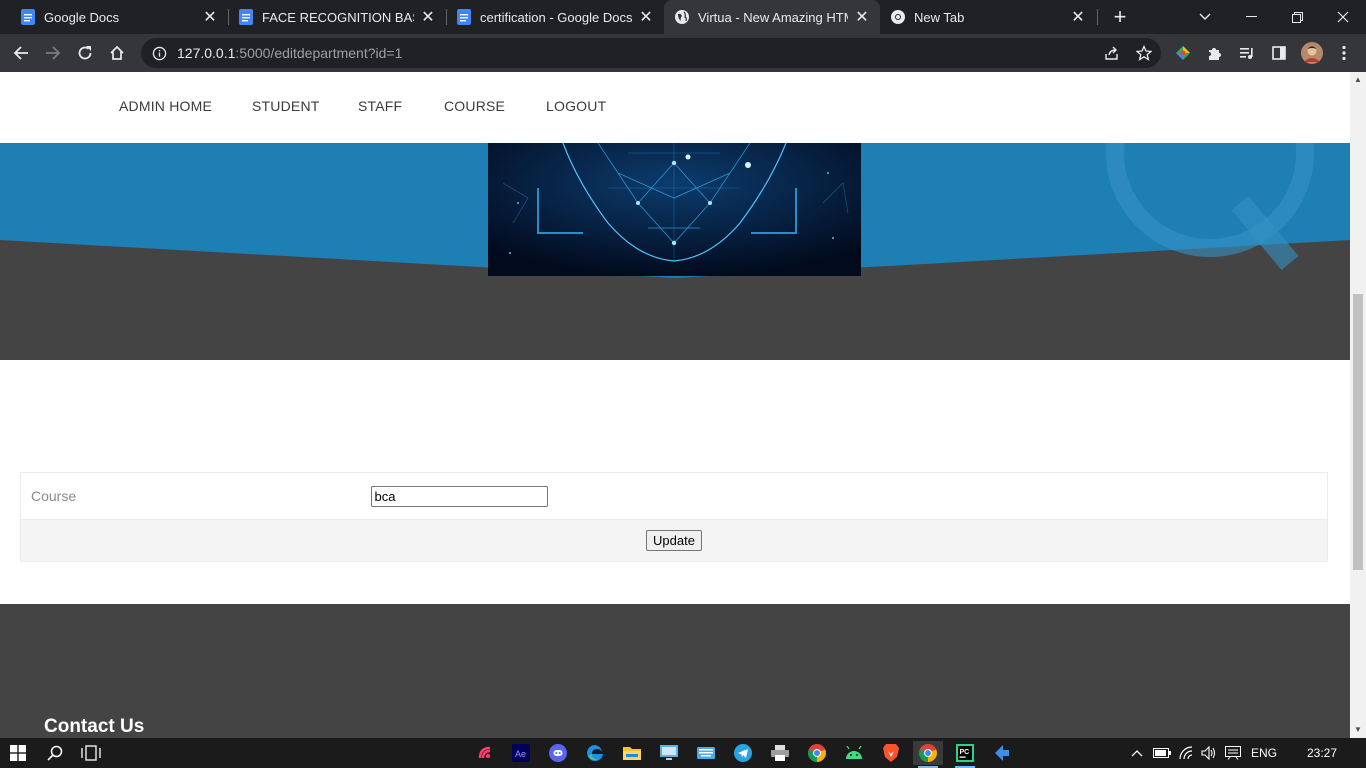  What do you see at coordinates (82, 17) in the screenshot?
I see `tab-title: Google Docs` at bounding box center [82, 17].